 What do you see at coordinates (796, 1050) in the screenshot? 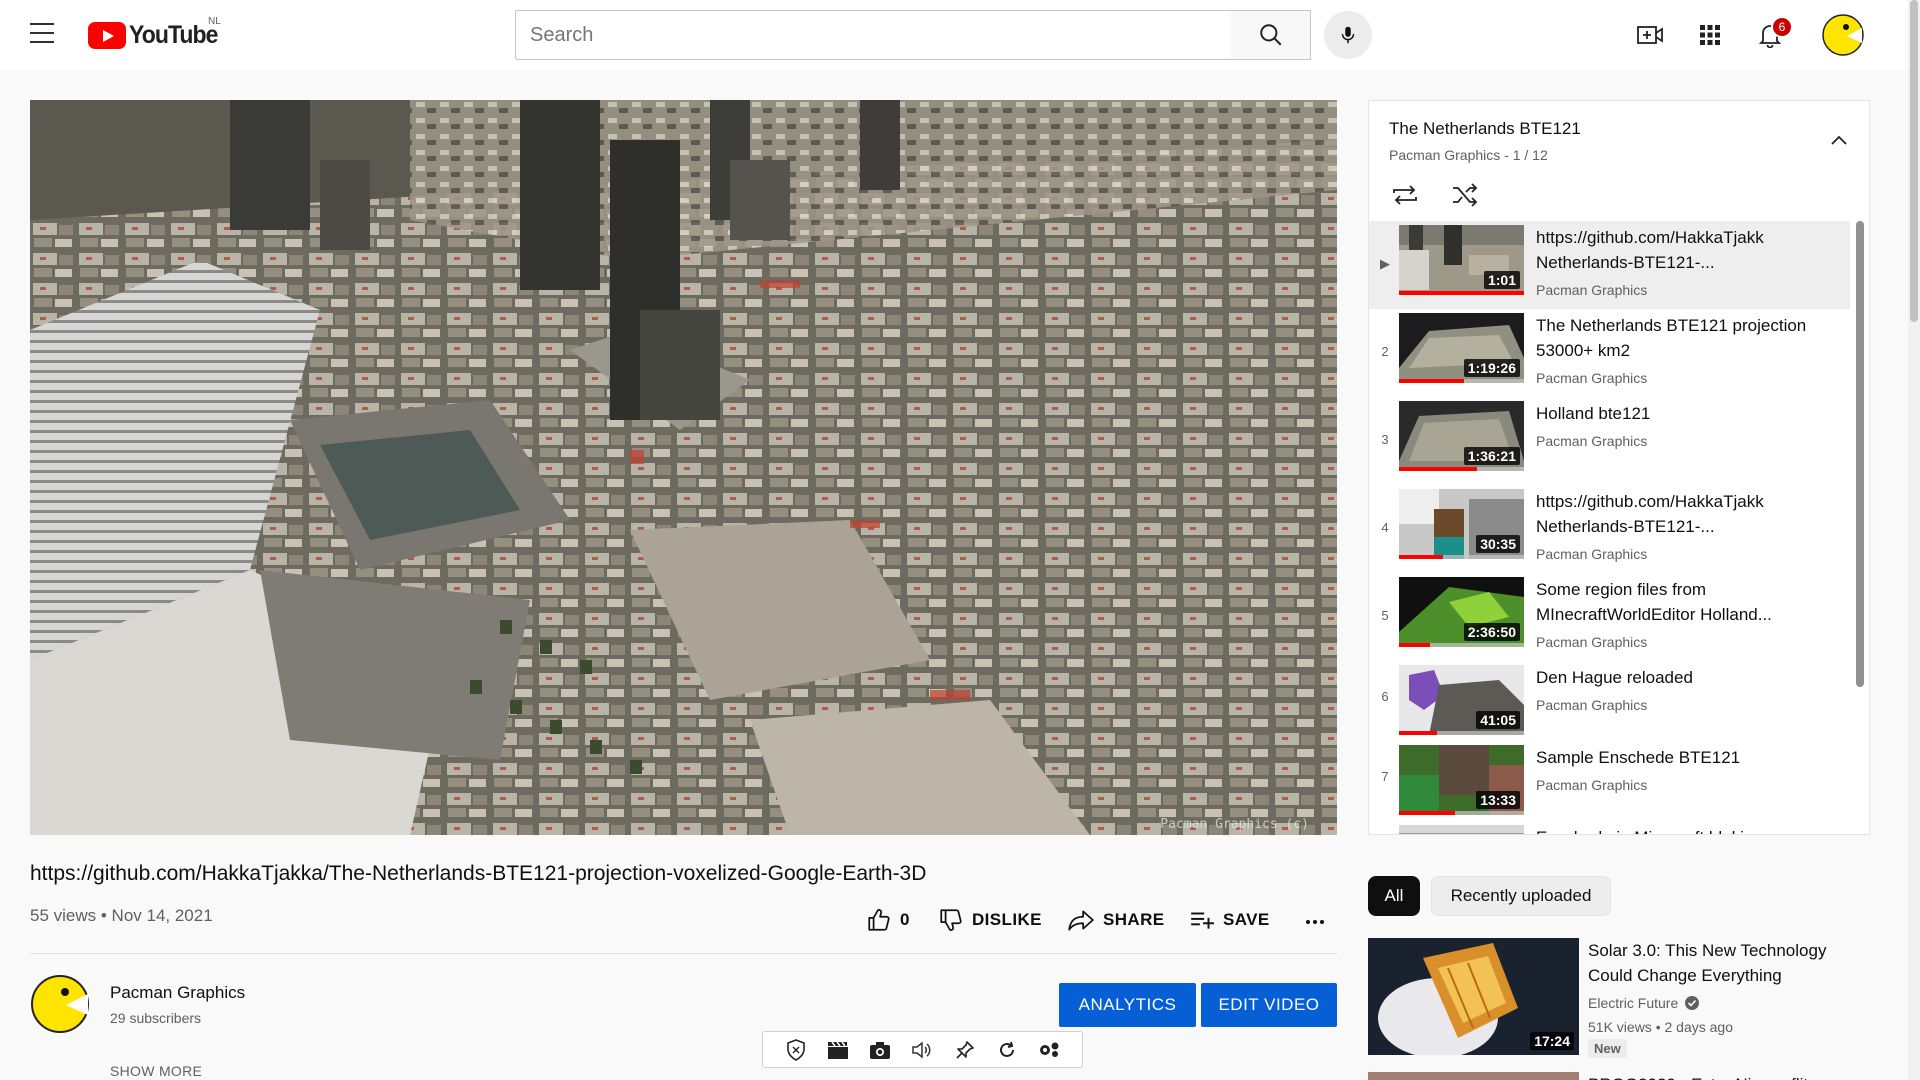
I see `shield-icon` at bounding box center [796, 1050].